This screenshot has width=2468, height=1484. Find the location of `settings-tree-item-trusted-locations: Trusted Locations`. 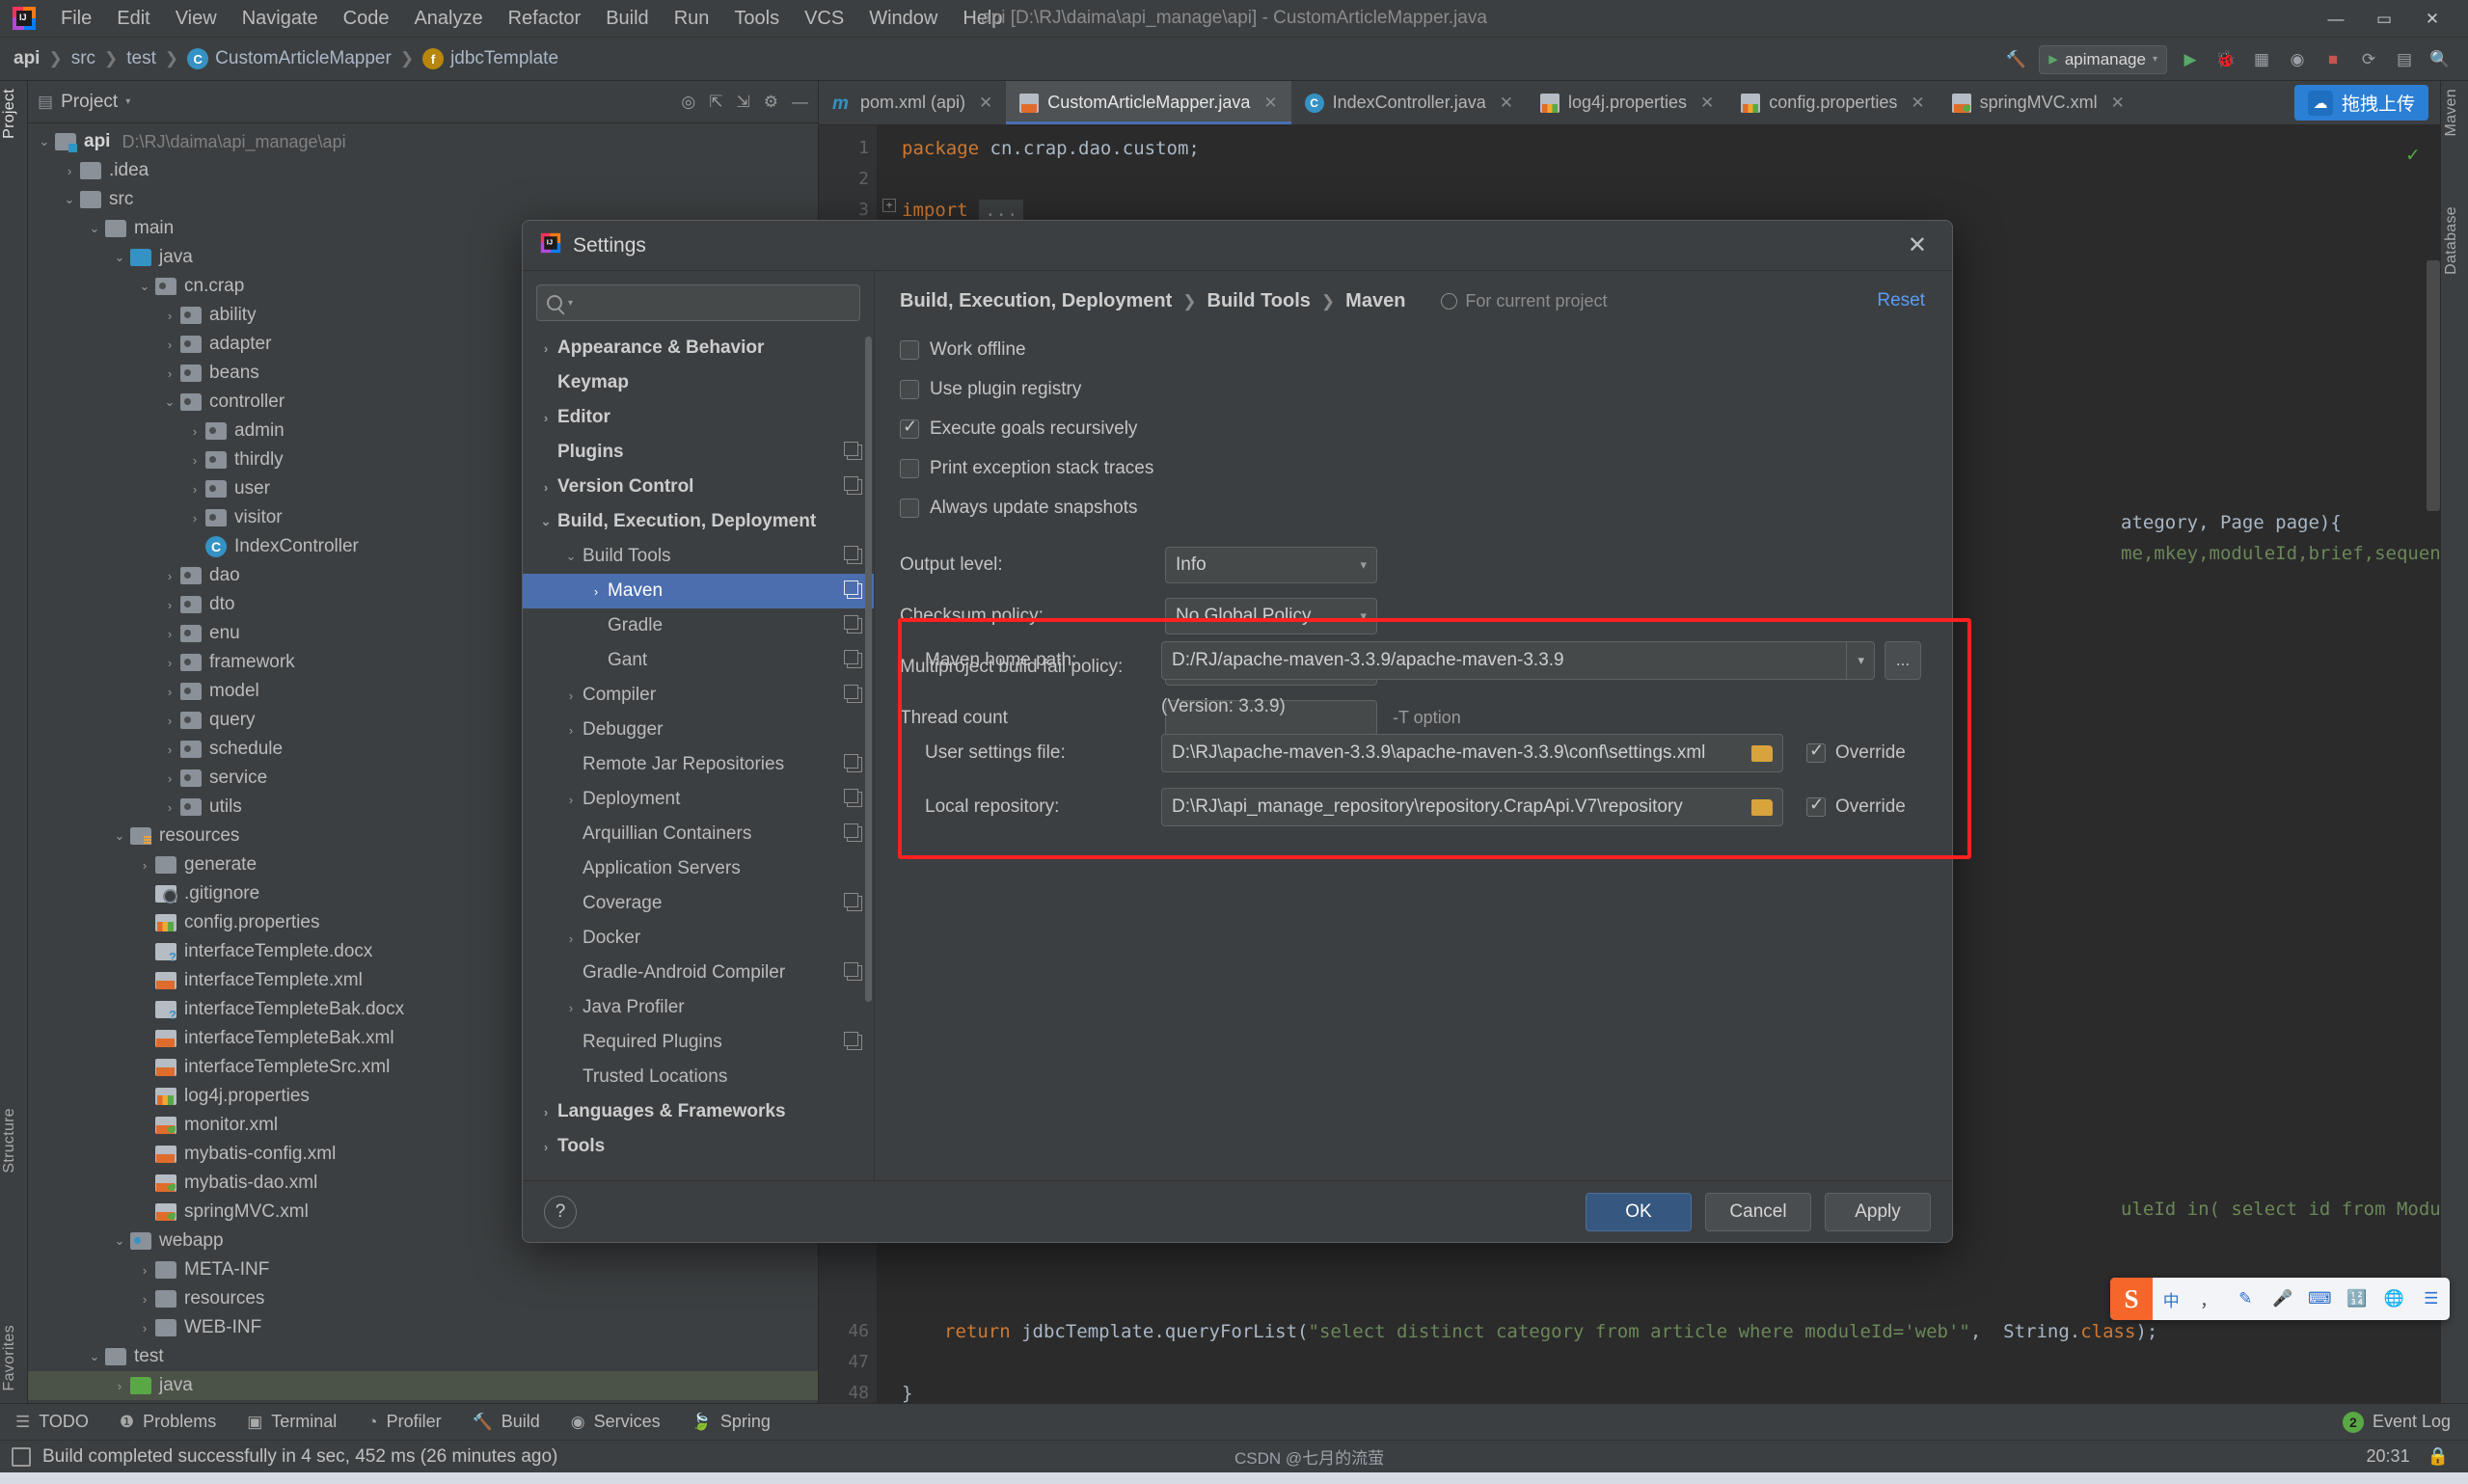

settings-tree-item-trusted-locations: Trusted Locations is located at coordinates (698, 1077).